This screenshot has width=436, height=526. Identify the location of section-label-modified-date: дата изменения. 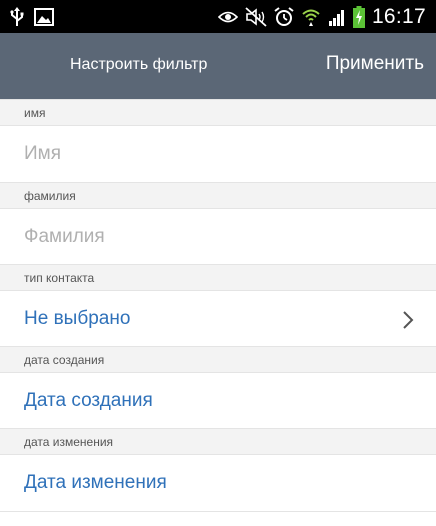
(69, 442).